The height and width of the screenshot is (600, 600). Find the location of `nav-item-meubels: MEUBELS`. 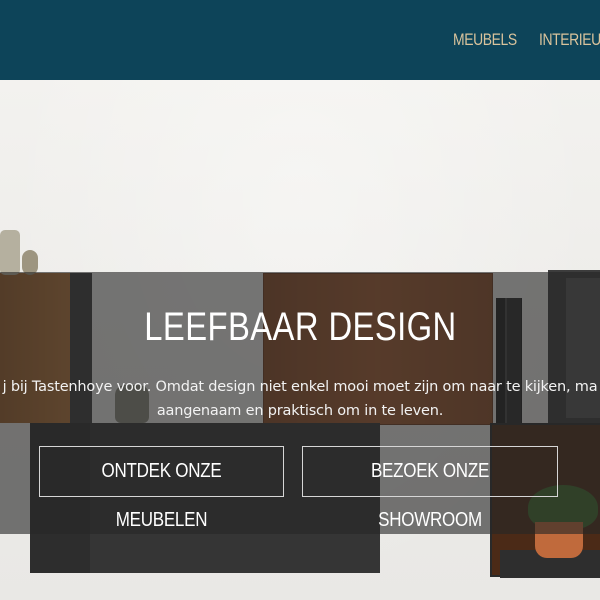

nav-item-meubels: MEUBELS is located at coordinates (485, 40).